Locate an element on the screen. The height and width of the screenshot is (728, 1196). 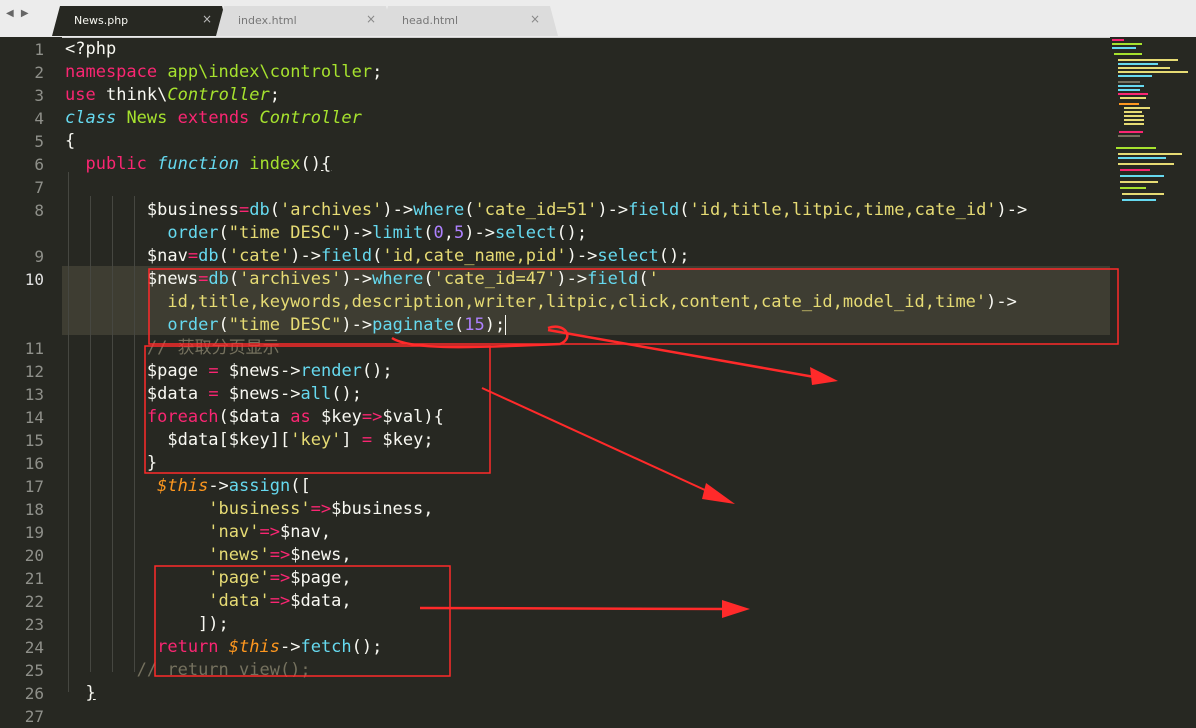
code-line: // 获取分页显示 is located at coordinates (213, 348).